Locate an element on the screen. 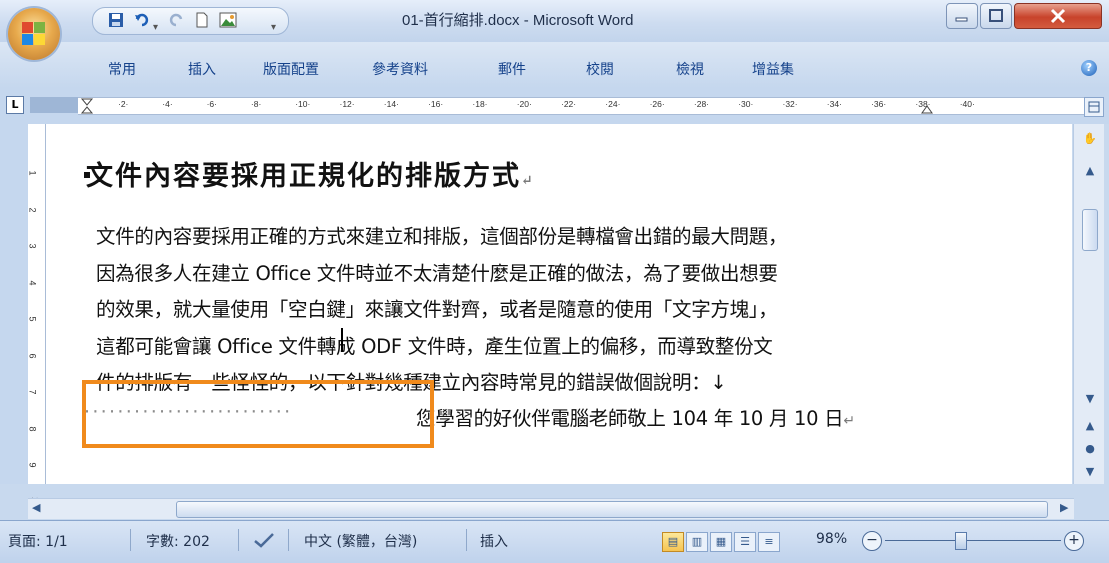 The height and width of the screenshot is (563, 1109). tab-view: 檢視 is located at coordinates (690, 69).